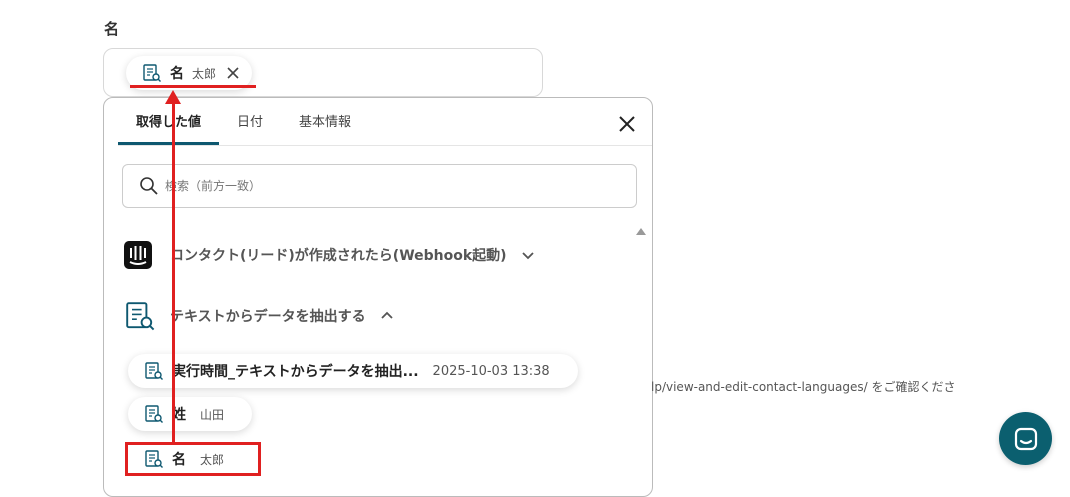  I want to click on chevron-up-icon, so click(387, 316).